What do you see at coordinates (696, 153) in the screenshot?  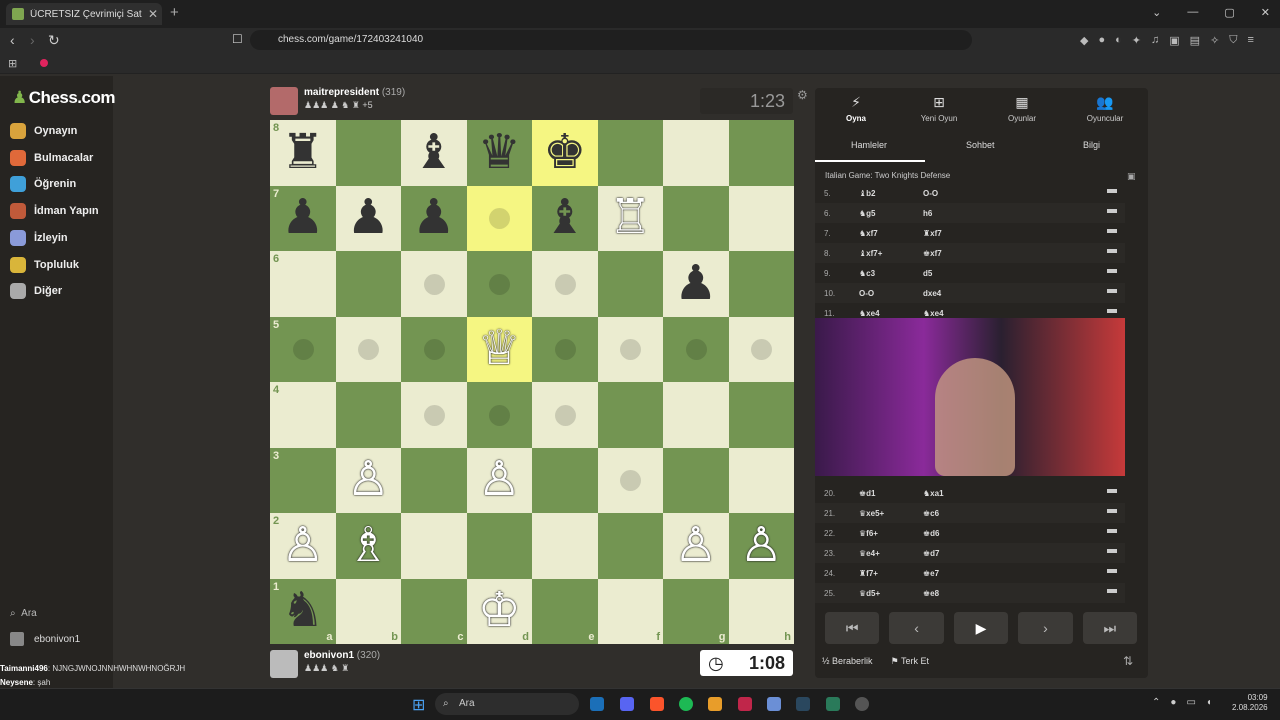 I see `square-g8` at bounding box center [696, 153].